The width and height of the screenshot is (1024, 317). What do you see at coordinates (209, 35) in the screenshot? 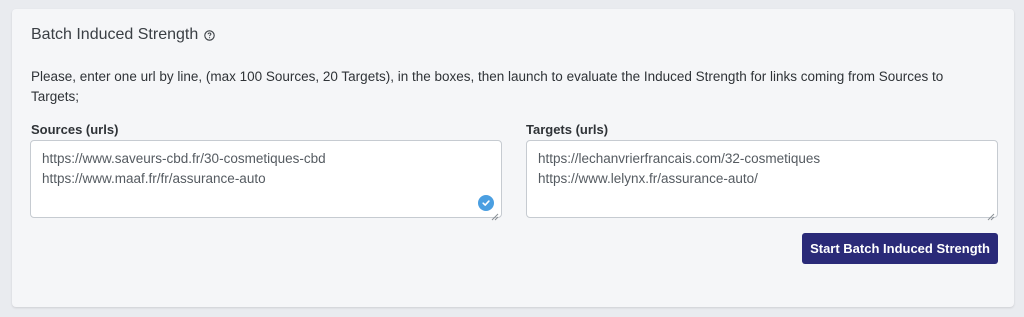
I see `question-circle-icon` at bounding box center [209, 35].